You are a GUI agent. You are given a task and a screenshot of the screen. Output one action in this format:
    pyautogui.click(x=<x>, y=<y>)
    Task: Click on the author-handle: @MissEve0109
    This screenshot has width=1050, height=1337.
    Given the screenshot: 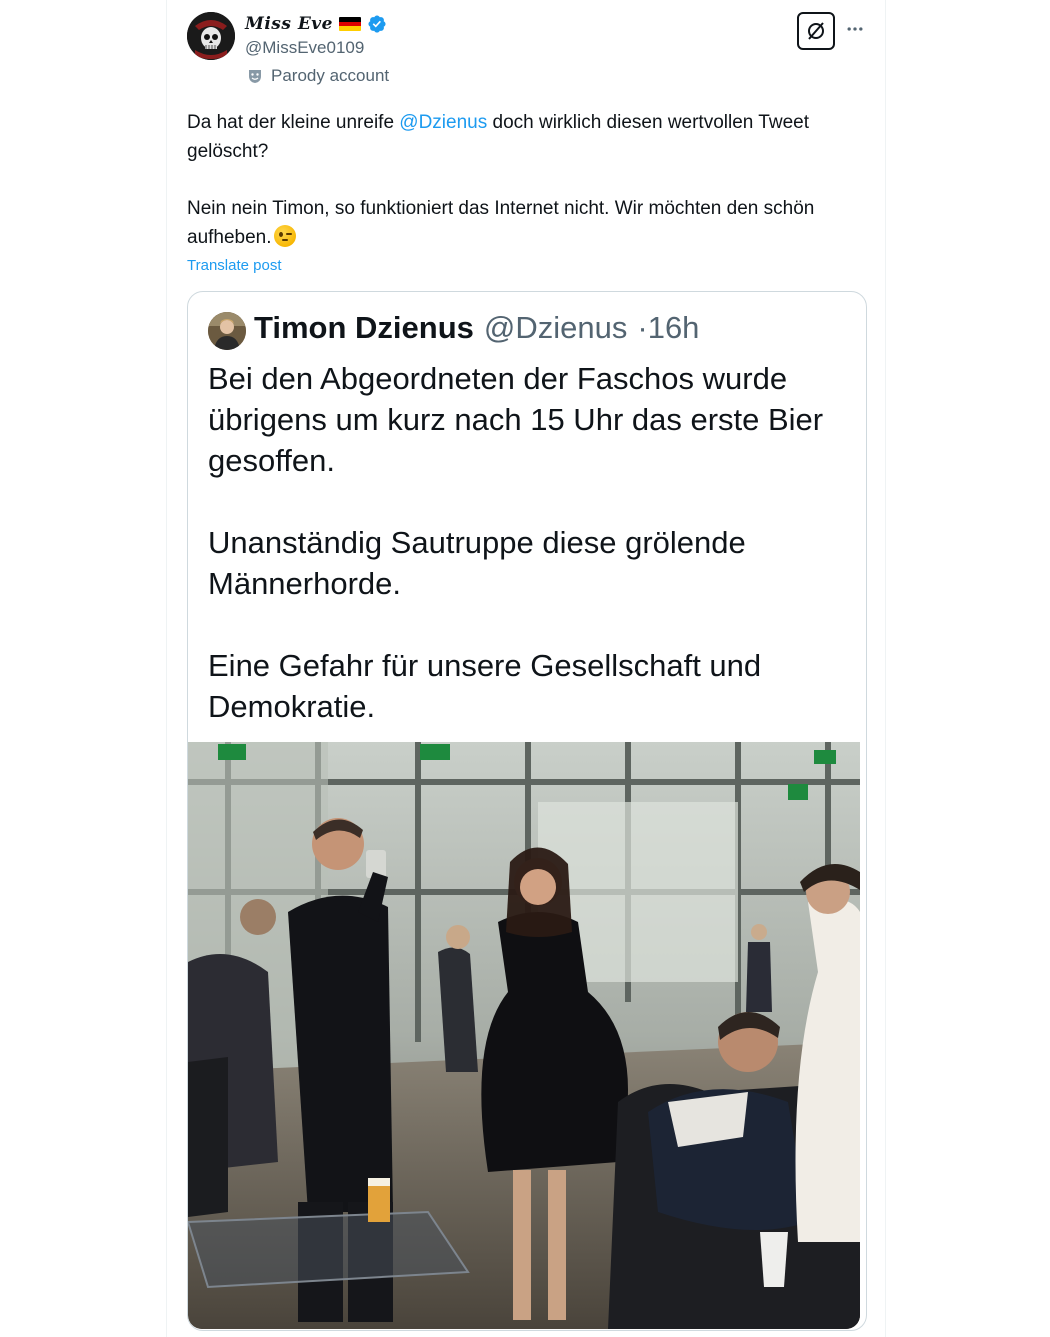 What is the action you would take?
    pyautogui.click(x=304, y=48)
    